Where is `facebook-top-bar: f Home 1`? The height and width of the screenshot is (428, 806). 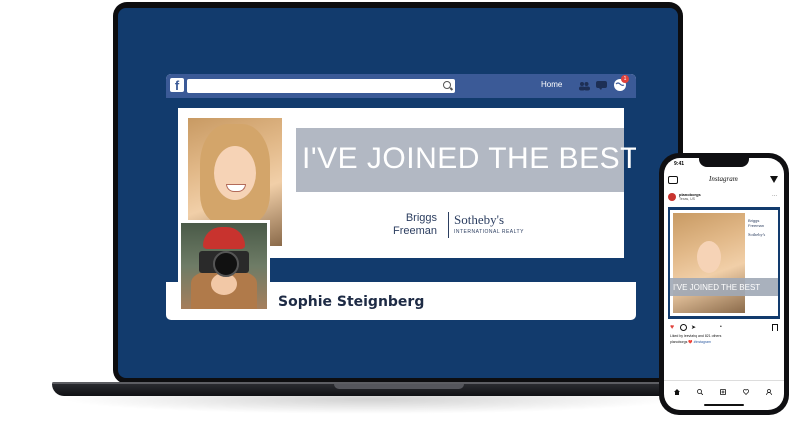
facebook-top-bar: f Home 1 is located at coordinates (401, 86).